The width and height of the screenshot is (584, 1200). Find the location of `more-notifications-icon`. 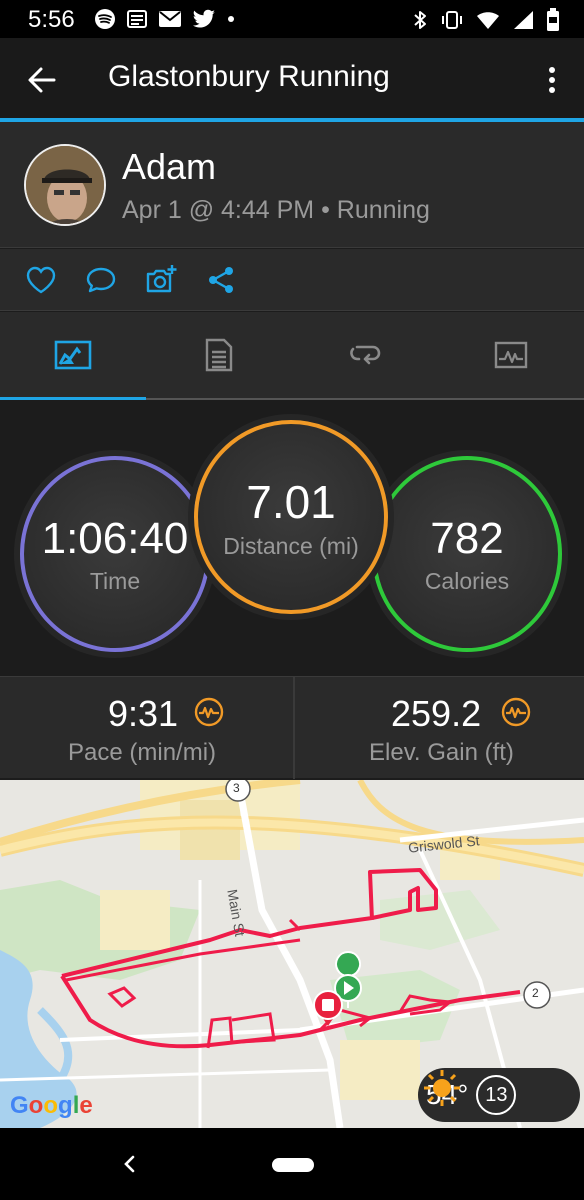

more-notifications-icon is located at coordinates (231, 19).